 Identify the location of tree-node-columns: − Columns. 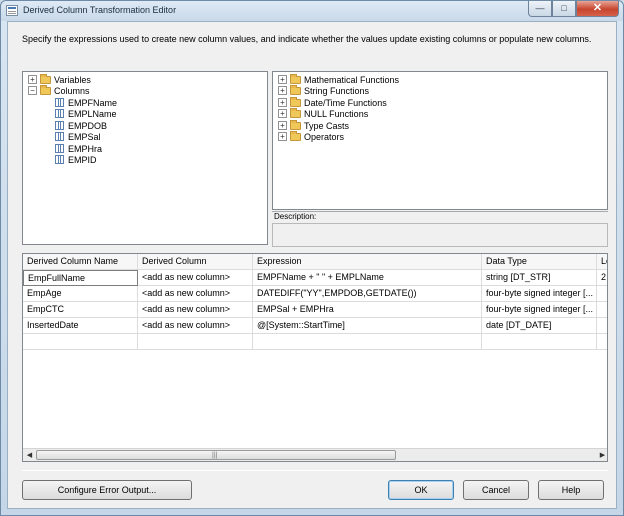
(59, 90).